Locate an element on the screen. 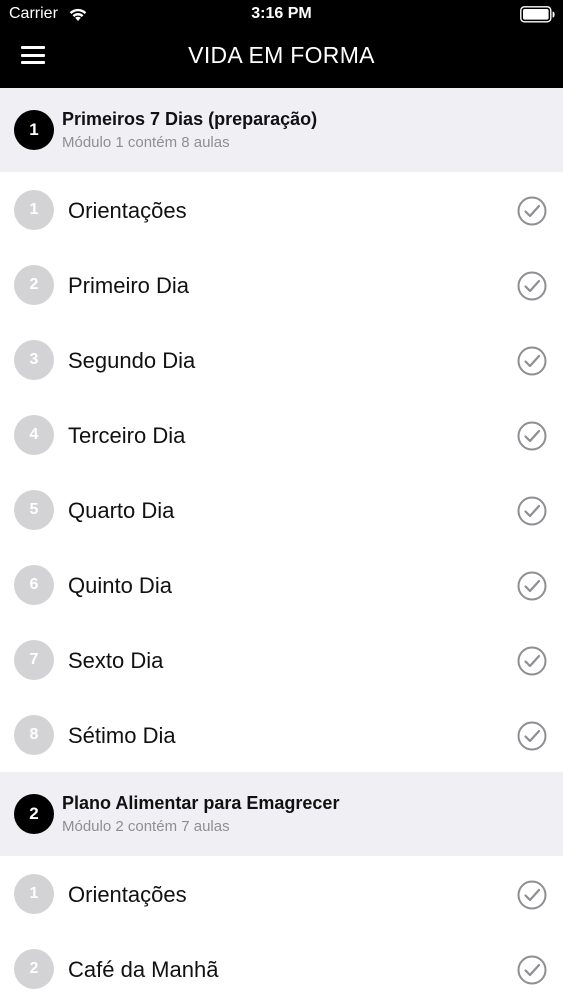  lesson-title: Primeiro Dia is located at coordinates (129, 285).